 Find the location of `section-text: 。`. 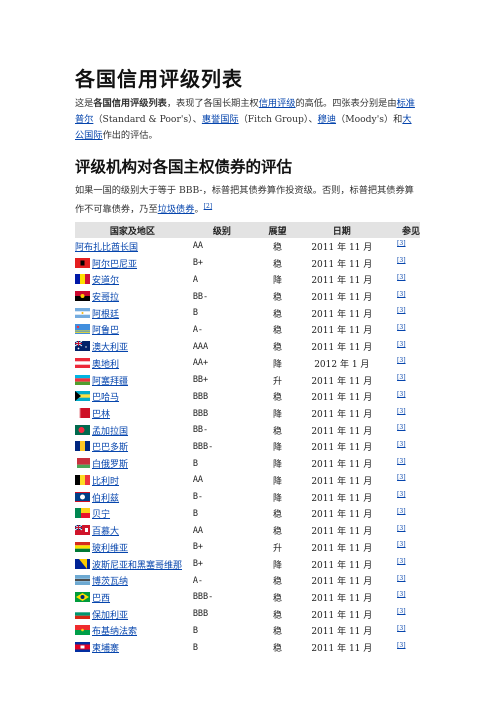

section-text: 。 is located at coordinates (199, 210).